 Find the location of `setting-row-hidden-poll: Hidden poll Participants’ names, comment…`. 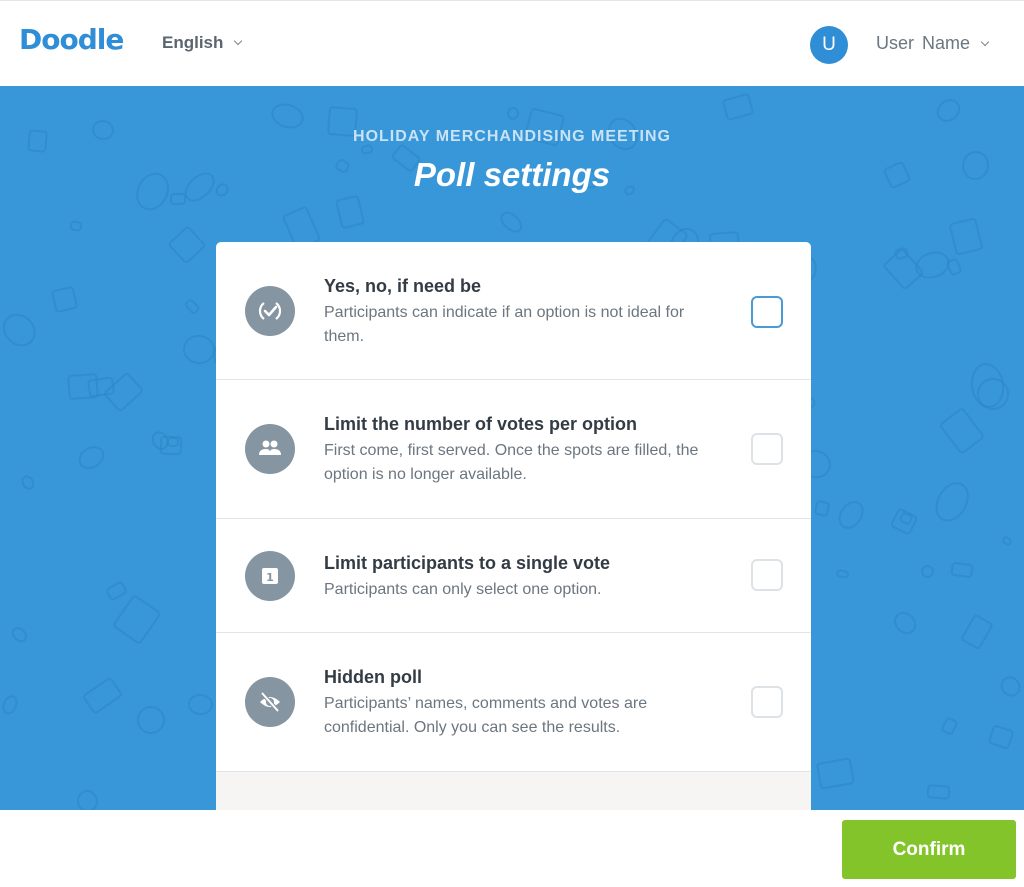

setting-row-hidden-poll: Hidden poll Participants’ names, comment… is located at coordinates (513, 702).